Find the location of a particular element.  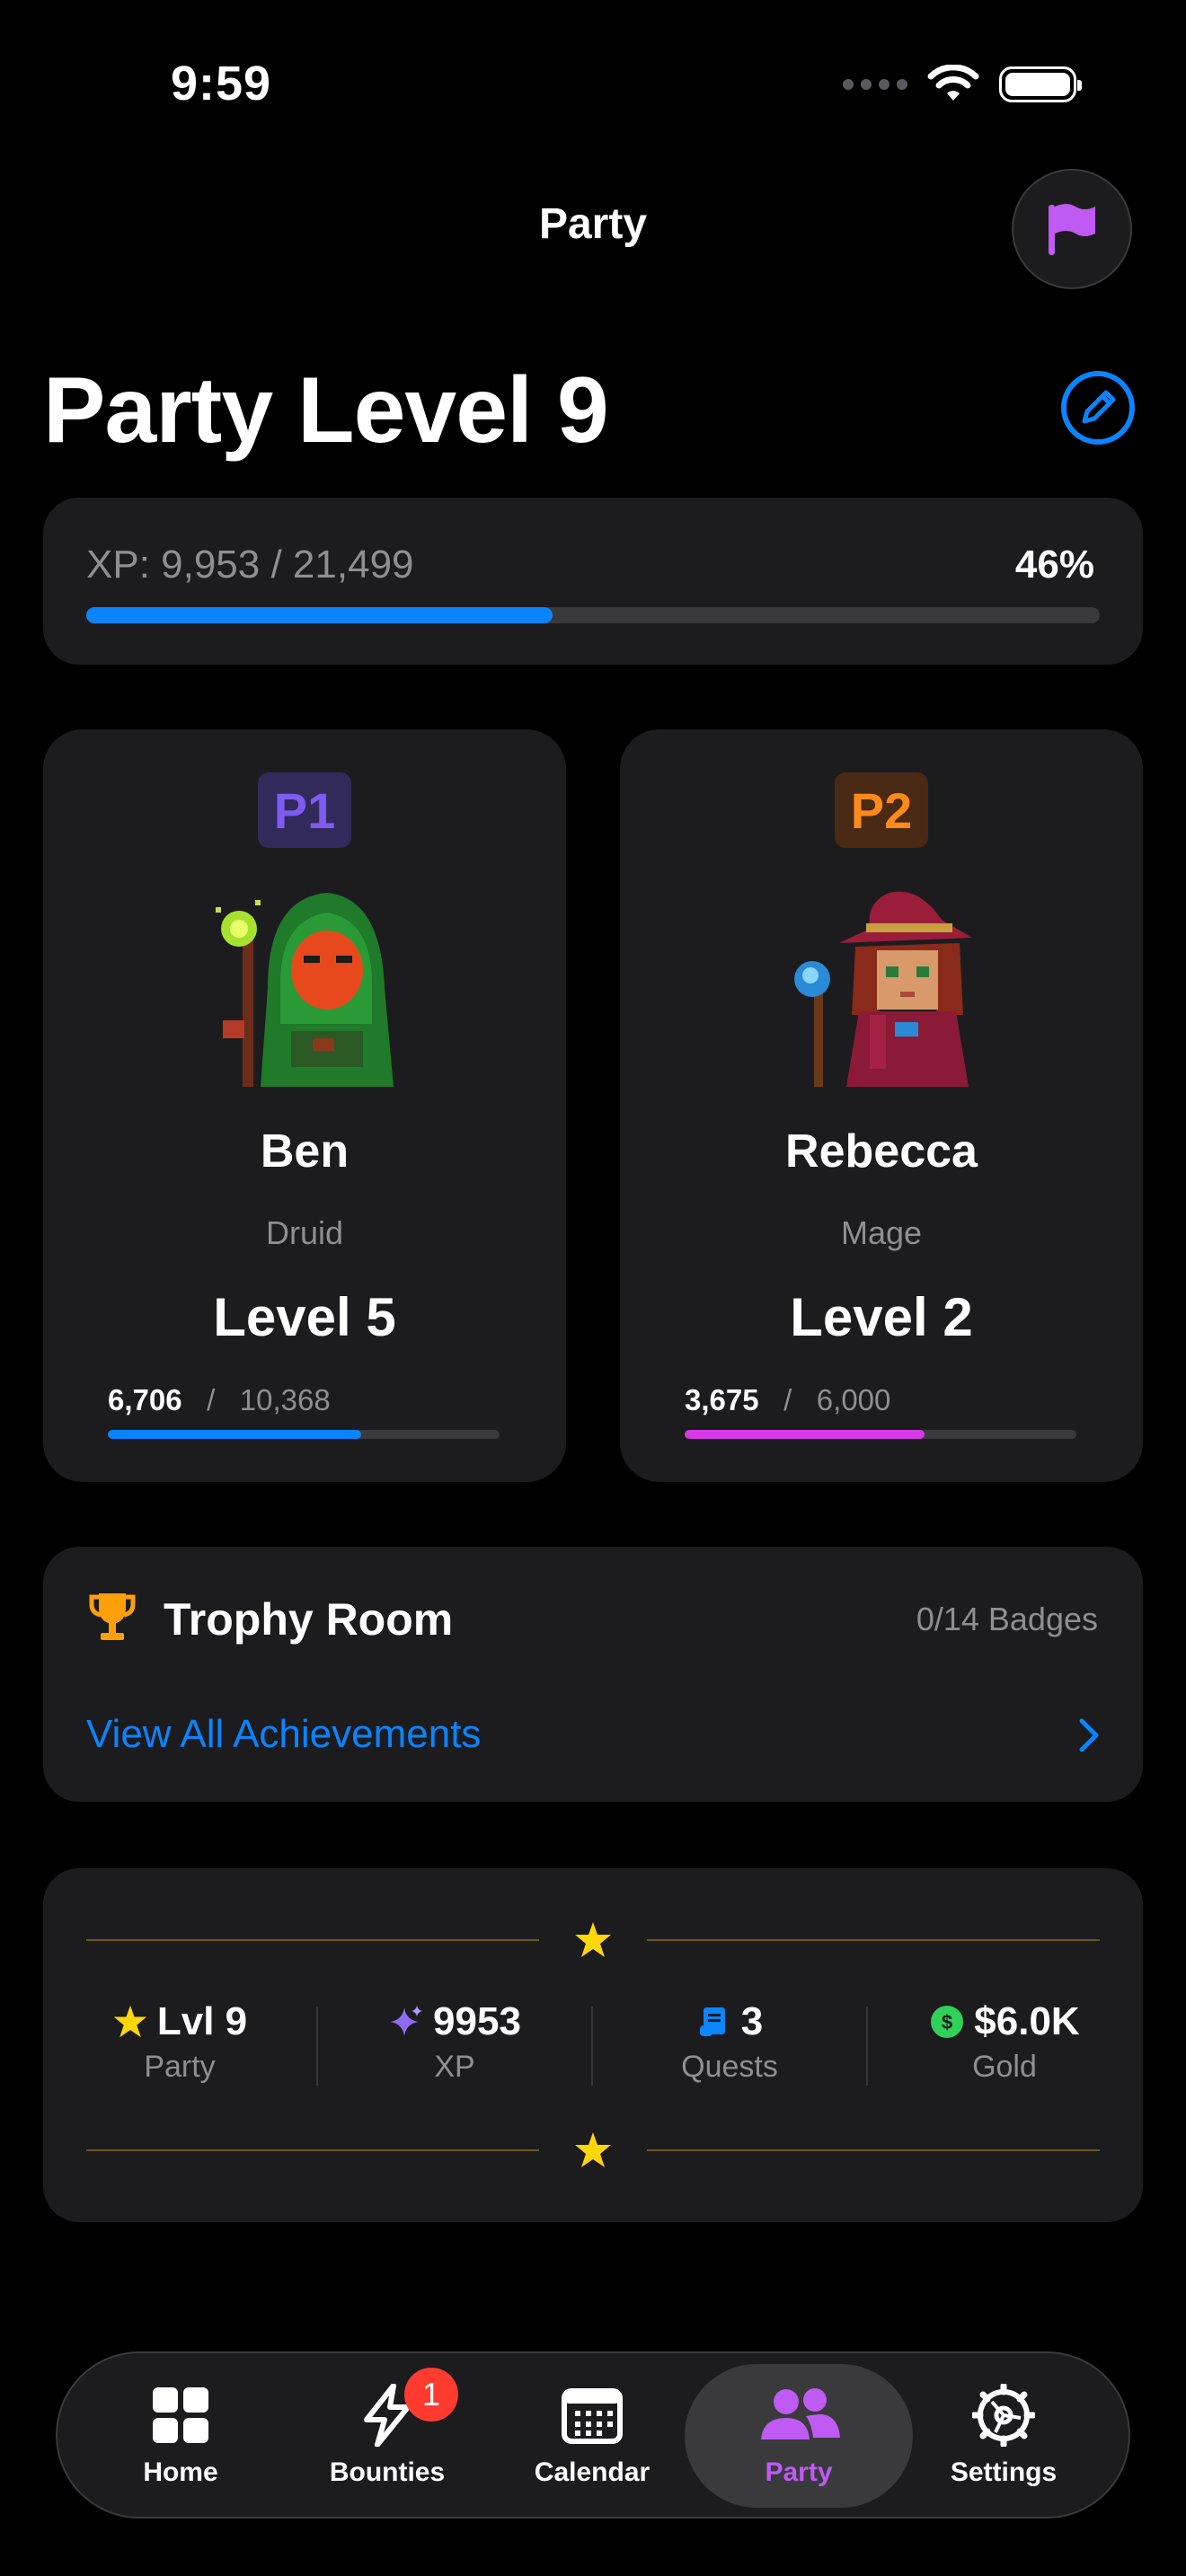

sparkle-icon is located at coordinates (406, 2021).